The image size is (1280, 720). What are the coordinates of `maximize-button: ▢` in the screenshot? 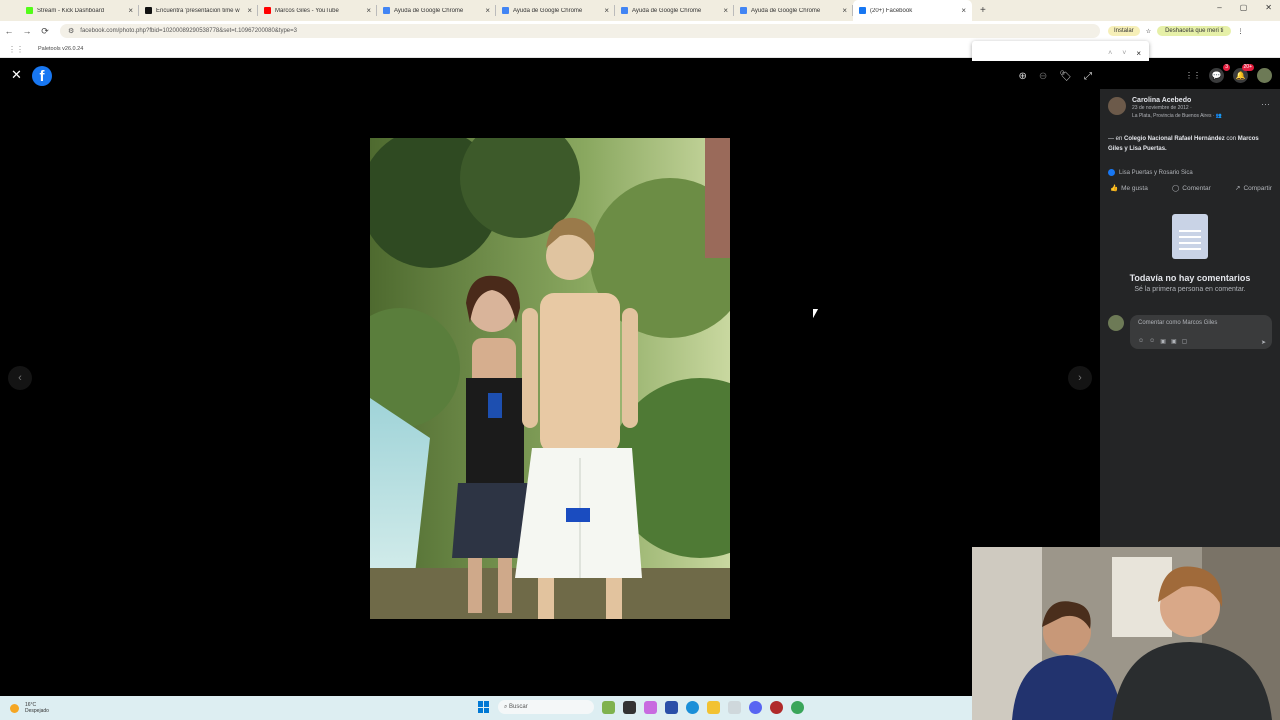 It's located at (1244, 7).